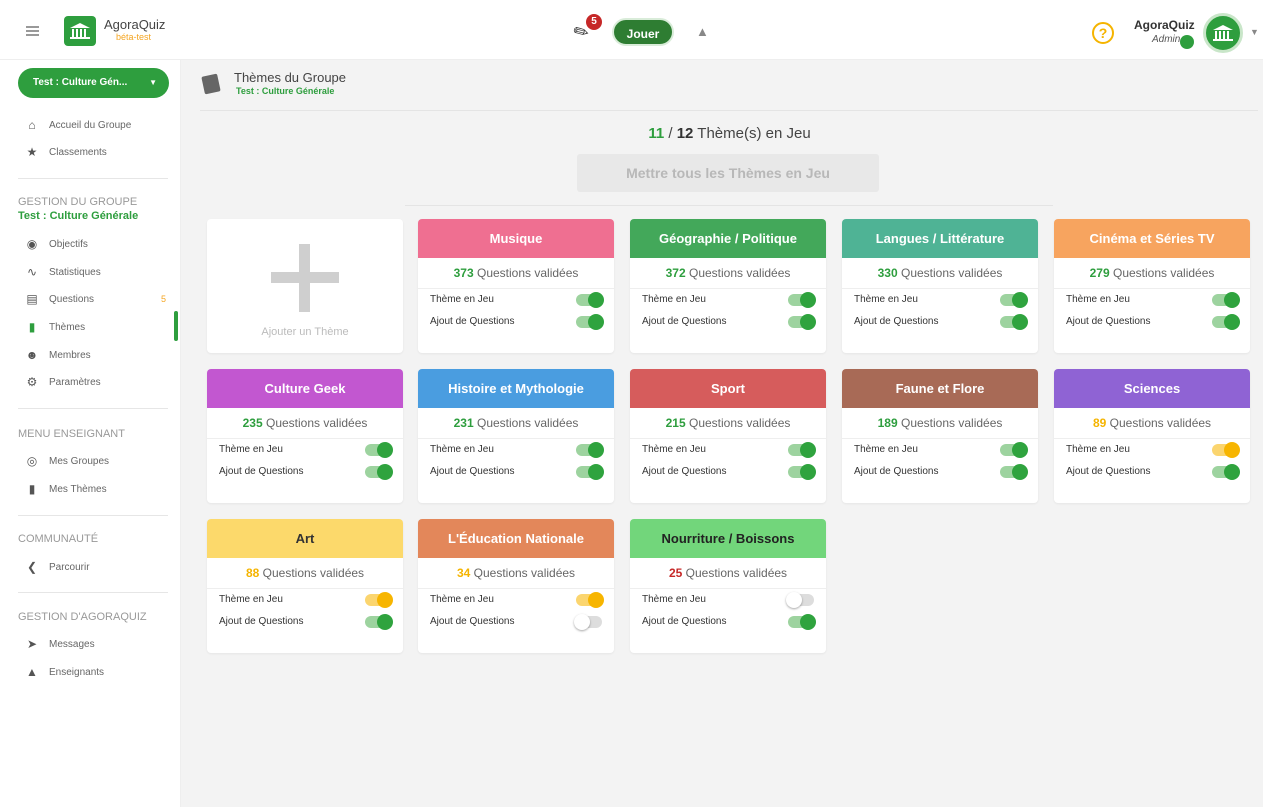 This screenshot has height=807, width=1263. I want to click on sidebar-item-messages: ➤ Messages, so click(59, 644).